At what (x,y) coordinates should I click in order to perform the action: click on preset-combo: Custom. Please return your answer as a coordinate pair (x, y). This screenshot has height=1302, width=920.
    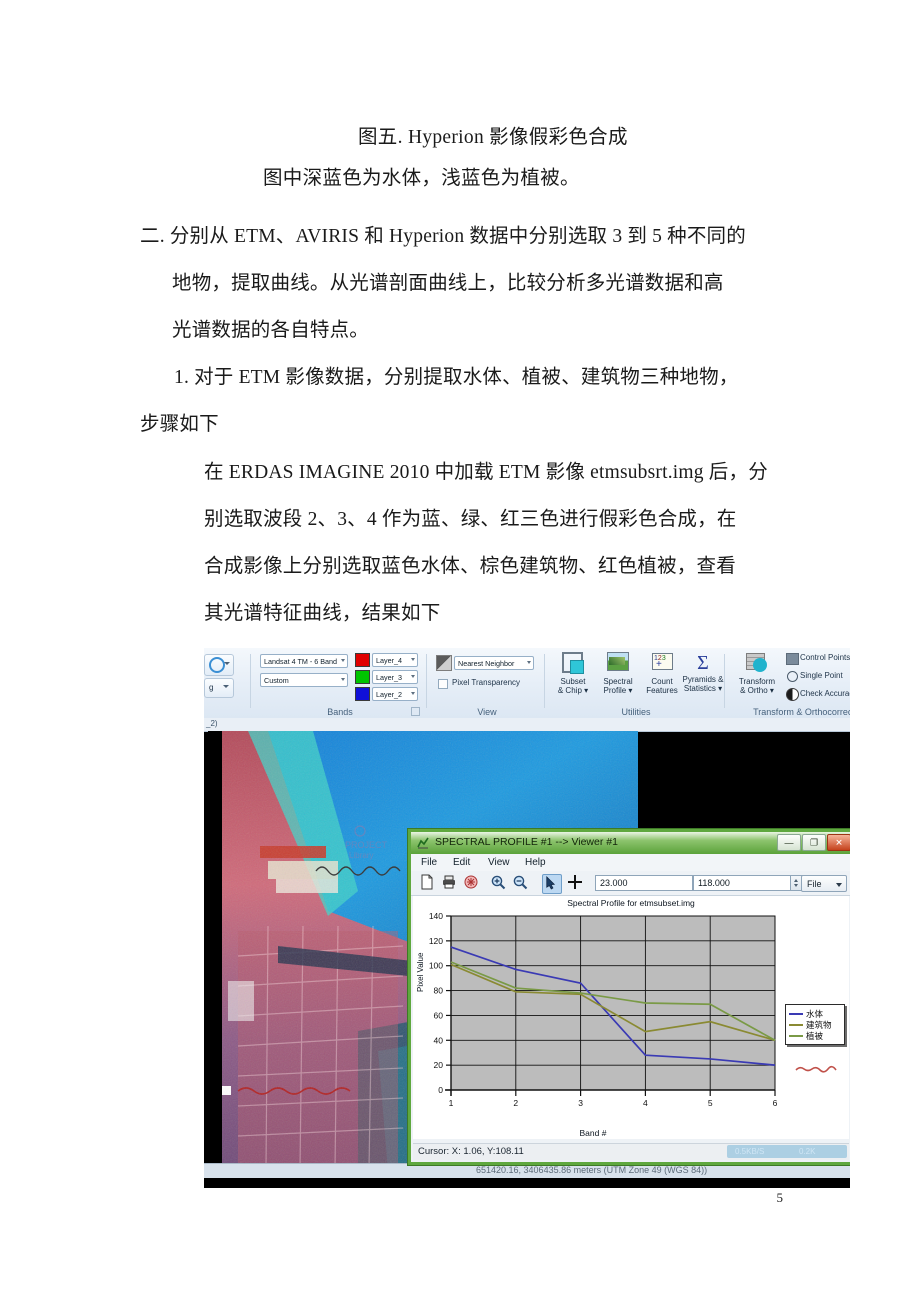
    Looking at the image, I should click on (304, 680).